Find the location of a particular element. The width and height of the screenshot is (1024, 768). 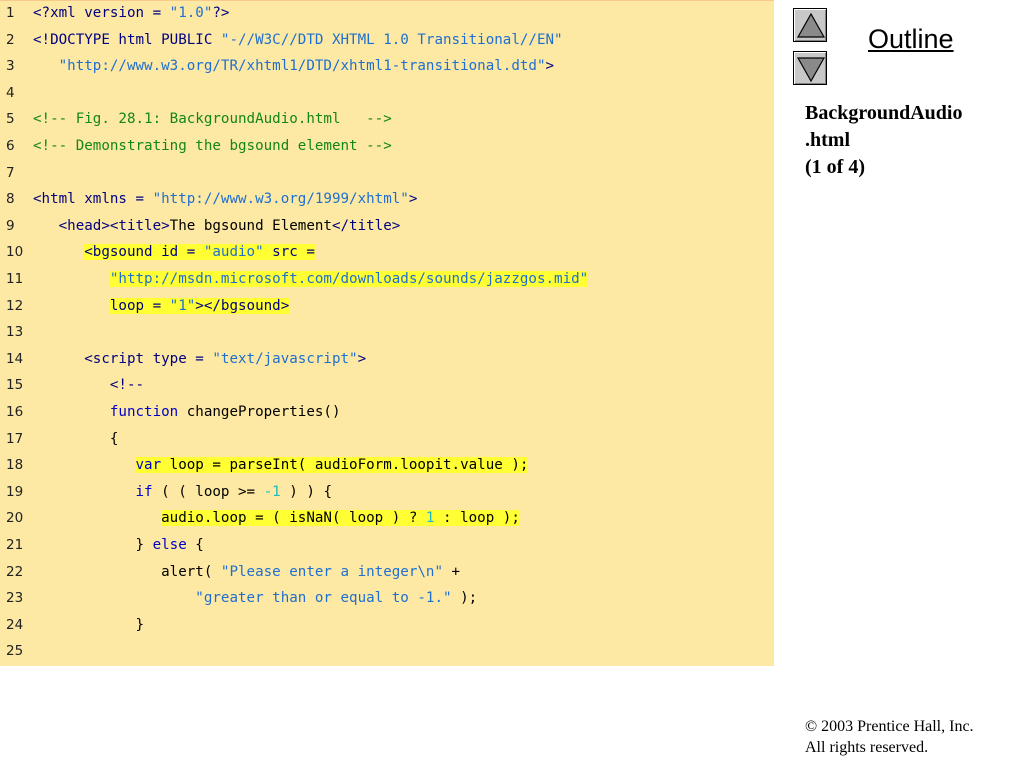

caption-line: (1 of 4) is located at coordinates (835, 167).